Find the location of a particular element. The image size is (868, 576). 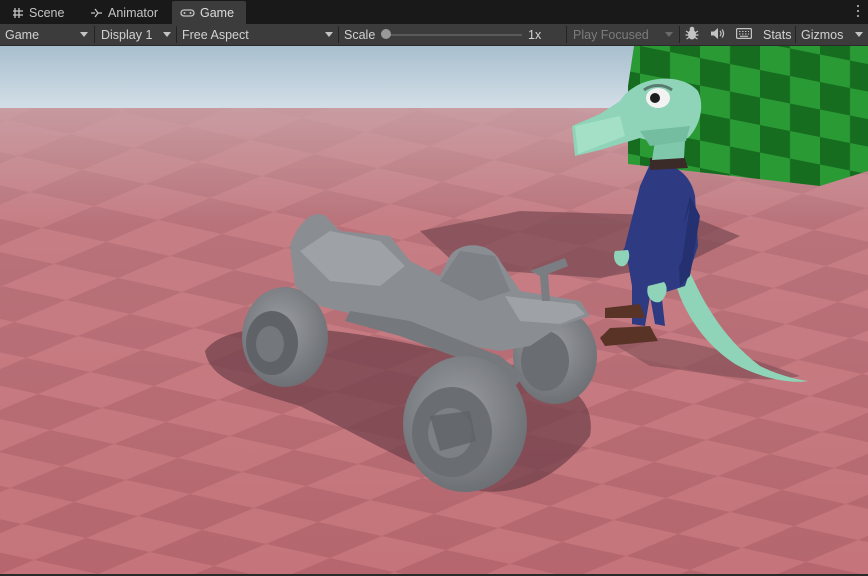

mute-audio-button is located at coordinates (717, 34).